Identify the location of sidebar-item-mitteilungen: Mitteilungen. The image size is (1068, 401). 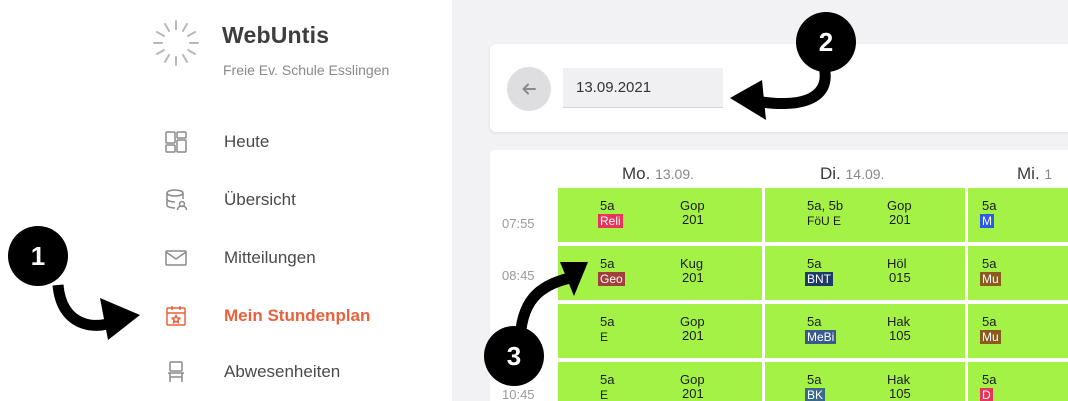
(295, 258).